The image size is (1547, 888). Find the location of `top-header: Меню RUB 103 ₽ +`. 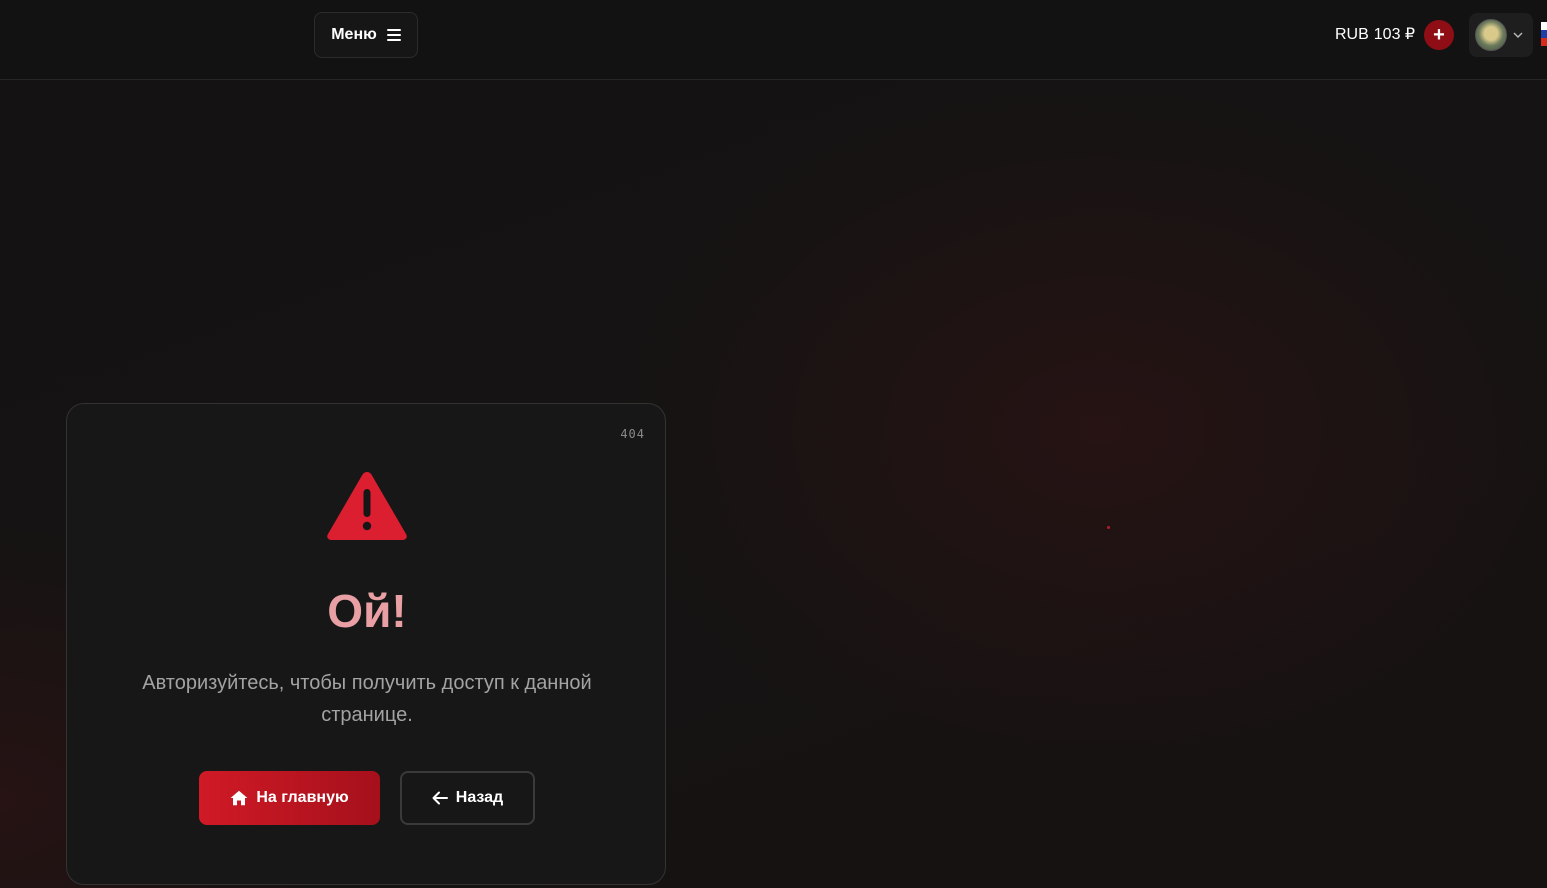

top-header: Меню RUB 103 ₽ + is located at coordinates (773, 40).